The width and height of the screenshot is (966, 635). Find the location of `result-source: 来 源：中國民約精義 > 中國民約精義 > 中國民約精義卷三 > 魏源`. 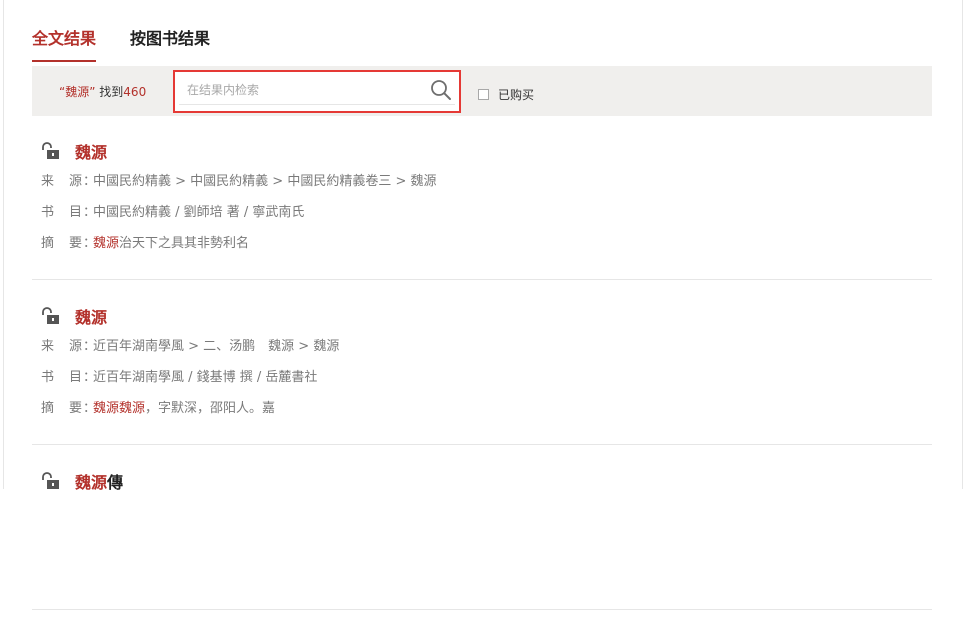

result-source: 来 源：中國民約精義 > 中國民約精義 > 中國民約精義卷三 > 魏源 is located at coordinates (239, 181).